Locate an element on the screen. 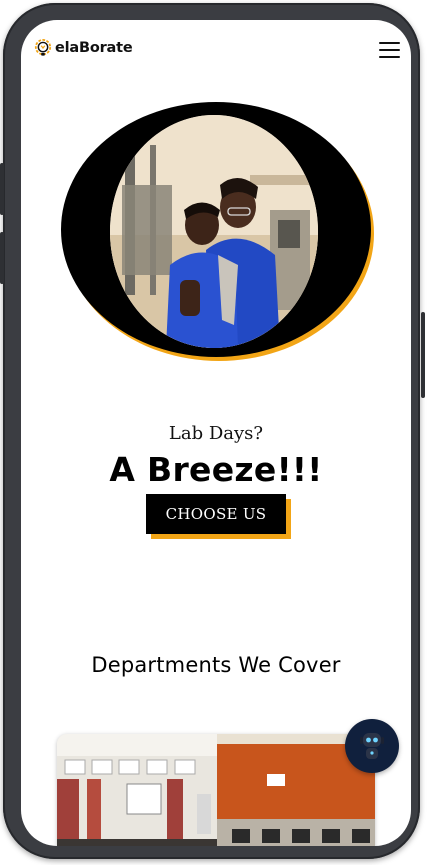  lightbulb-gear-icon is located at coordinates (43, 47).